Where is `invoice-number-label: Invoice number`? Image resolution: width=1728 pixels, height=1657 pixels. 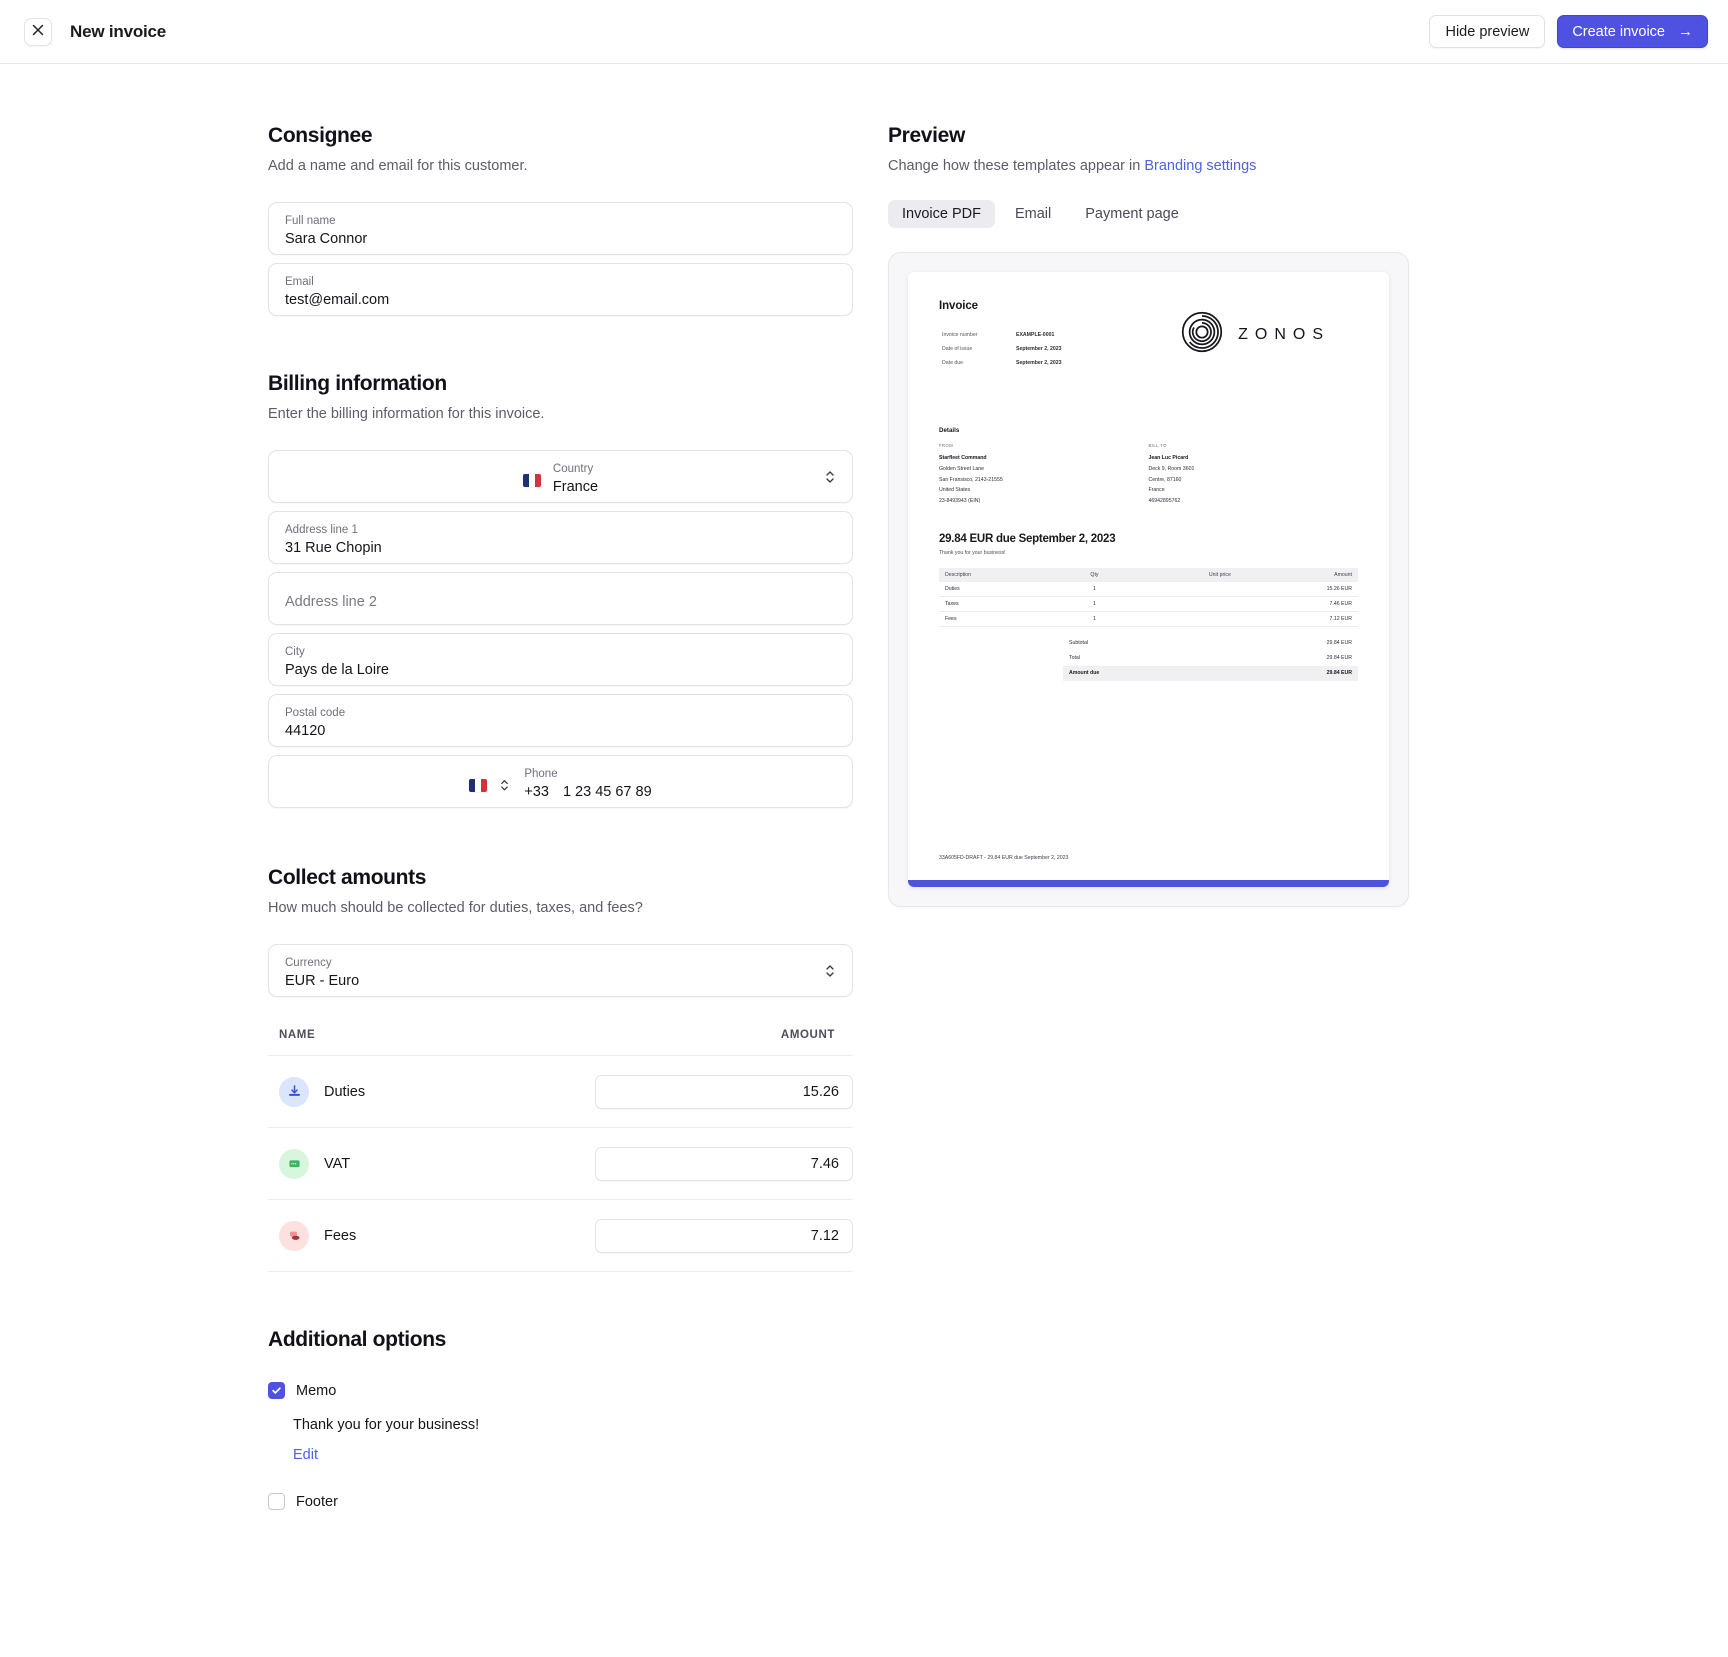
invoice-number-label: Invoice number is located at coordinates (960, 335).